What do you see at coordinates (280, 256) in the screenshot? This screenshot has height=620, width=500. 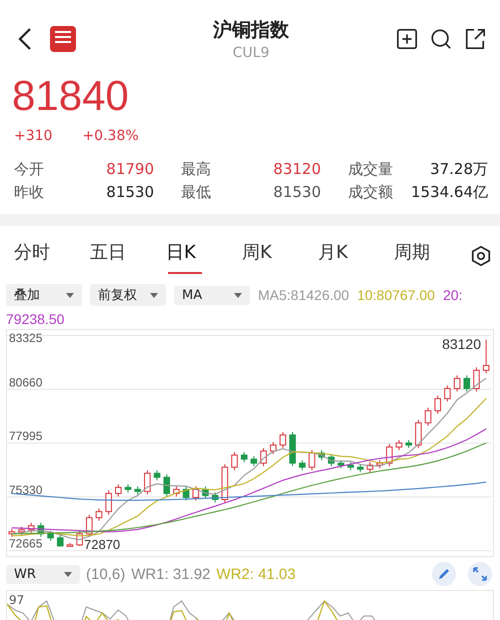 I see `period-tab: 周K` at bounding box center [280, 256].